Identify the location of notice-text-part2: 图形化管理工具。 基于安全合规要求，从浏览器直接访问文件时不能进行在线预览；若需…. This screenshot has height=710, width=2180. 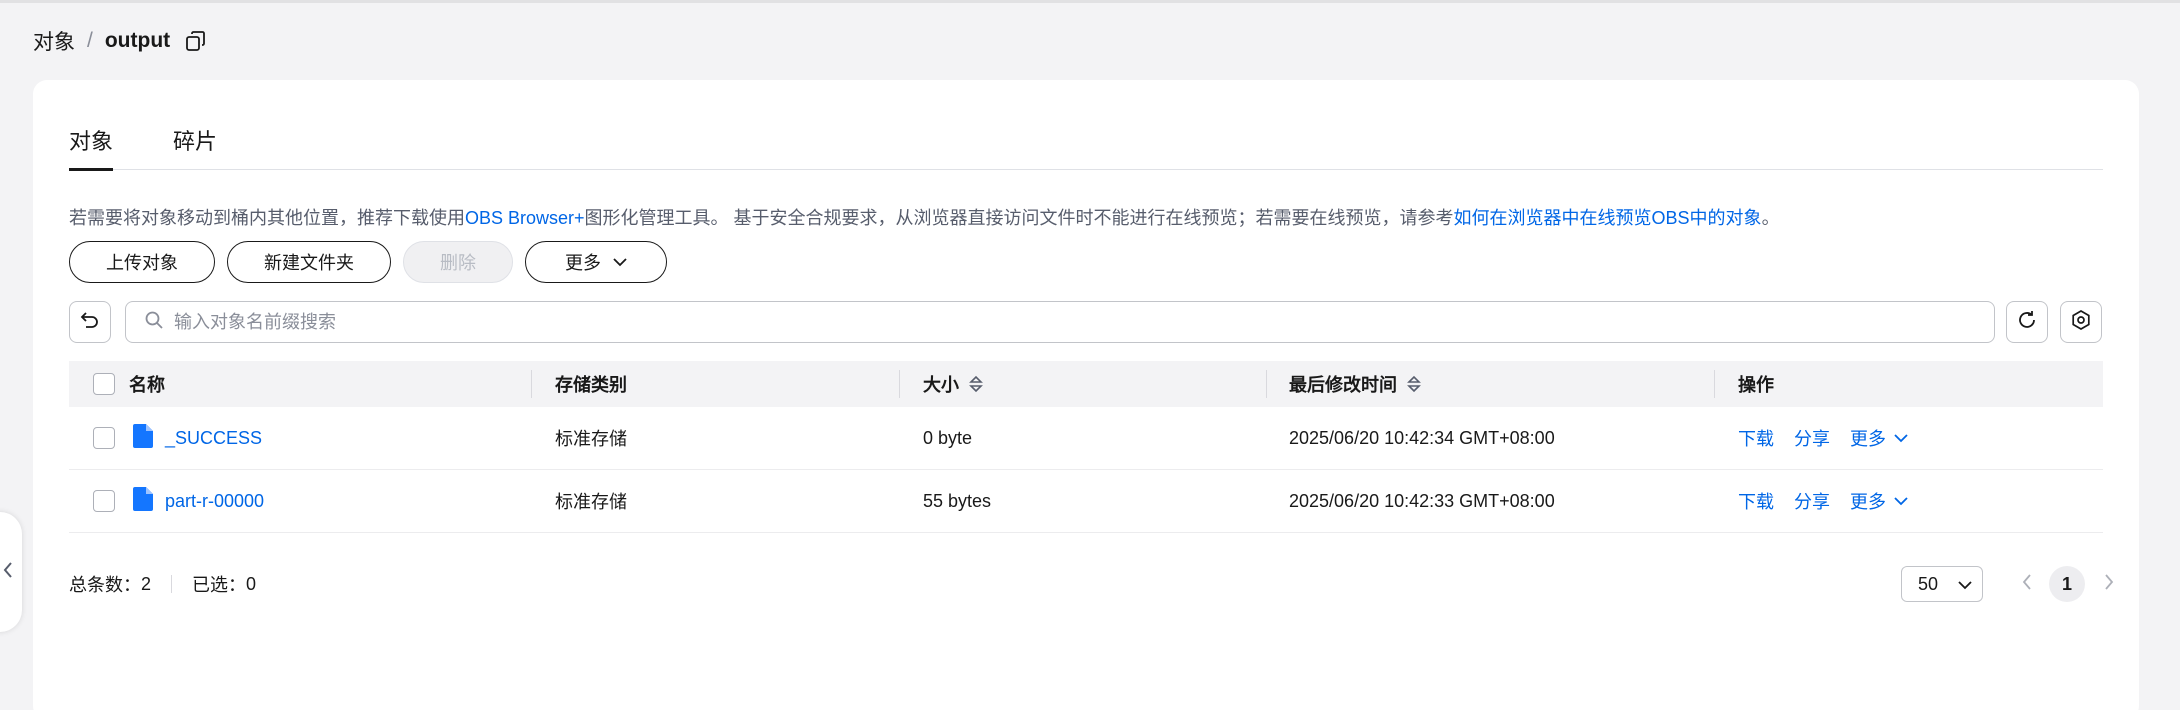
(1019, 218).